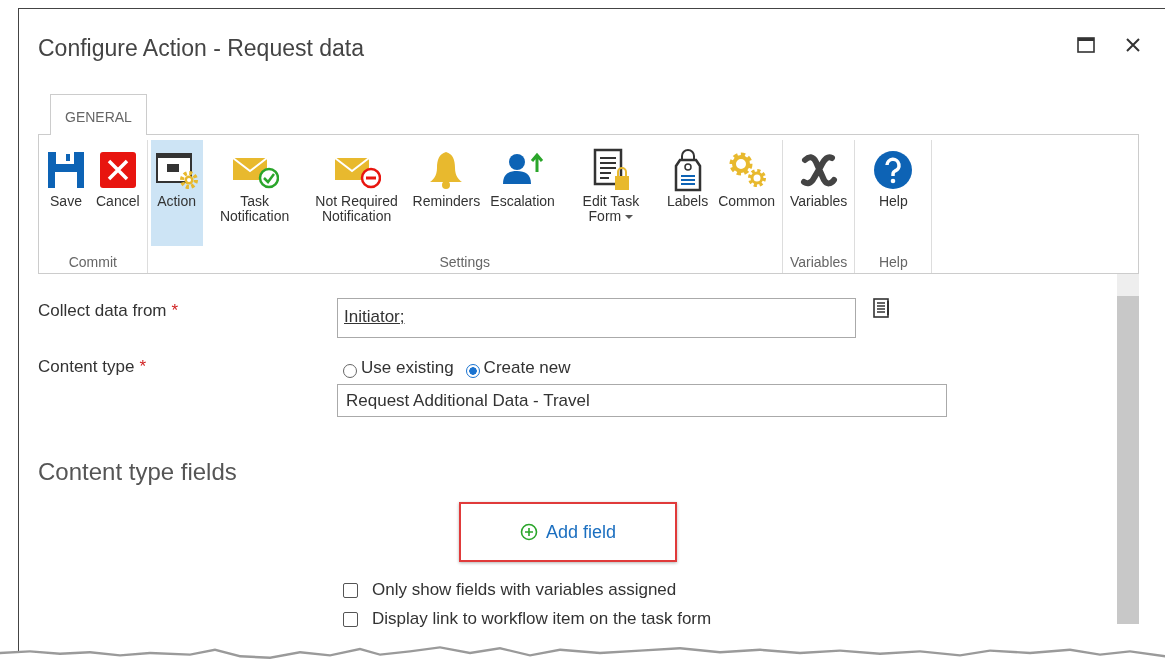 The width and height of the screenshot is (1165, 667). What do you see at coordinates (118, 193) in the screenshot?
I see `ribbon-button: Cancel` at bounding box center [118, 193].